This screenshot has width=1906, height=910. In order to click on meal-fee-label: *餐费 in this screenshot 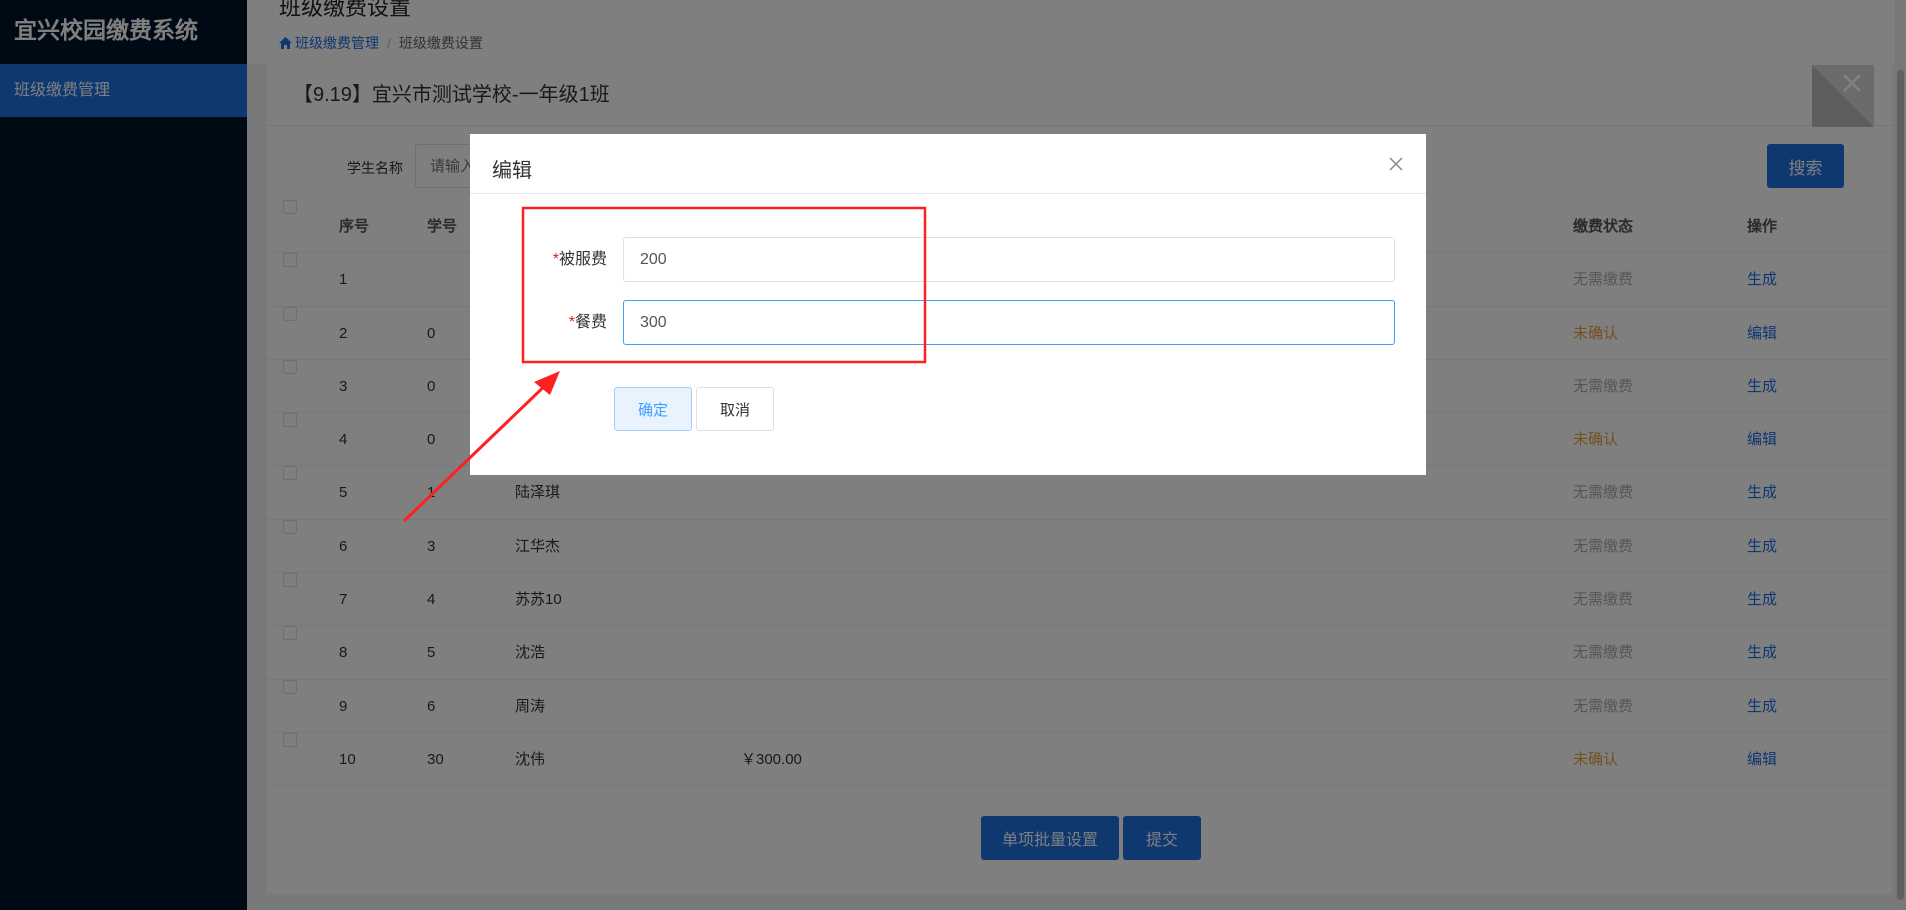, I will do `click(587, 322)`.